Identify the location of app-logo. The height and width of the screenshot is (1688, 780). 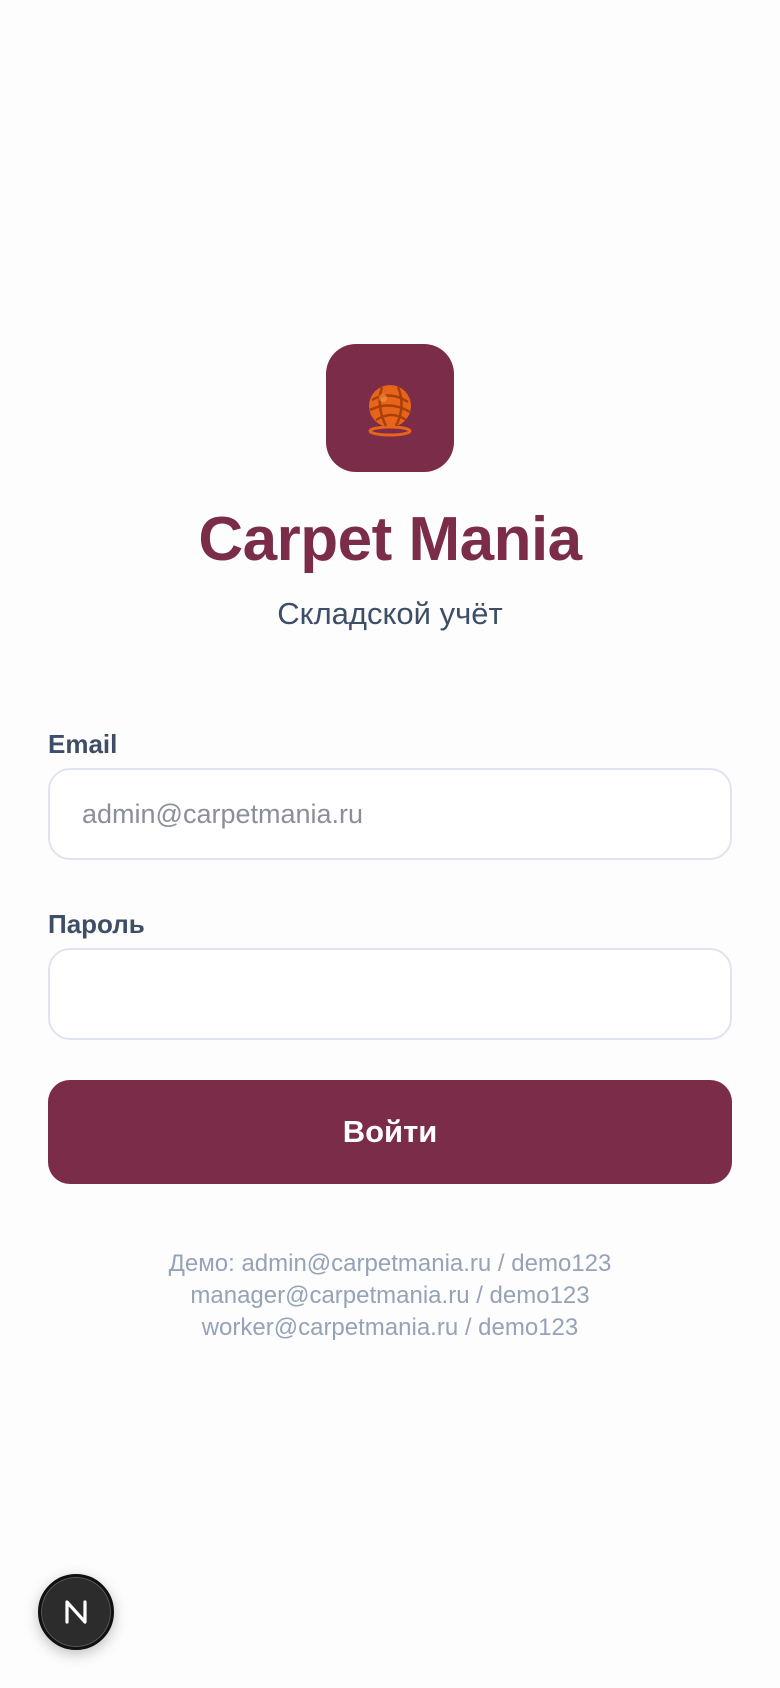
(390, 408).